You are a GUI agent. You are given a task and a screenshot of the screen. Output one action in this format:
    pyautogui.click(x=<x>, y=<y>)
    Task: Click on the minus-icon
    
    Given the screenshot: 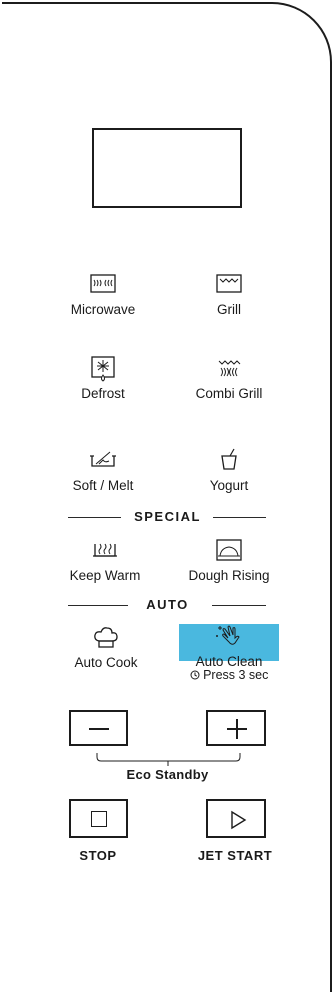 What is the action you would take?
    pyautogui.click(x=99, y=729)
    